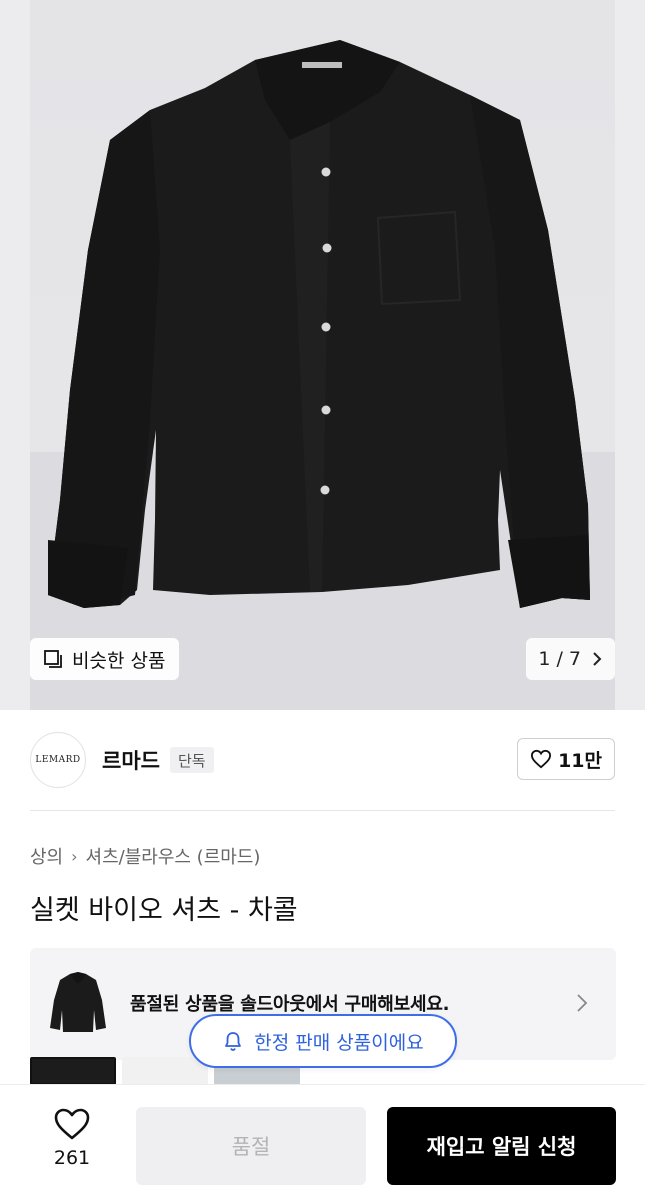  I want to click on divider, so click(322, 810).